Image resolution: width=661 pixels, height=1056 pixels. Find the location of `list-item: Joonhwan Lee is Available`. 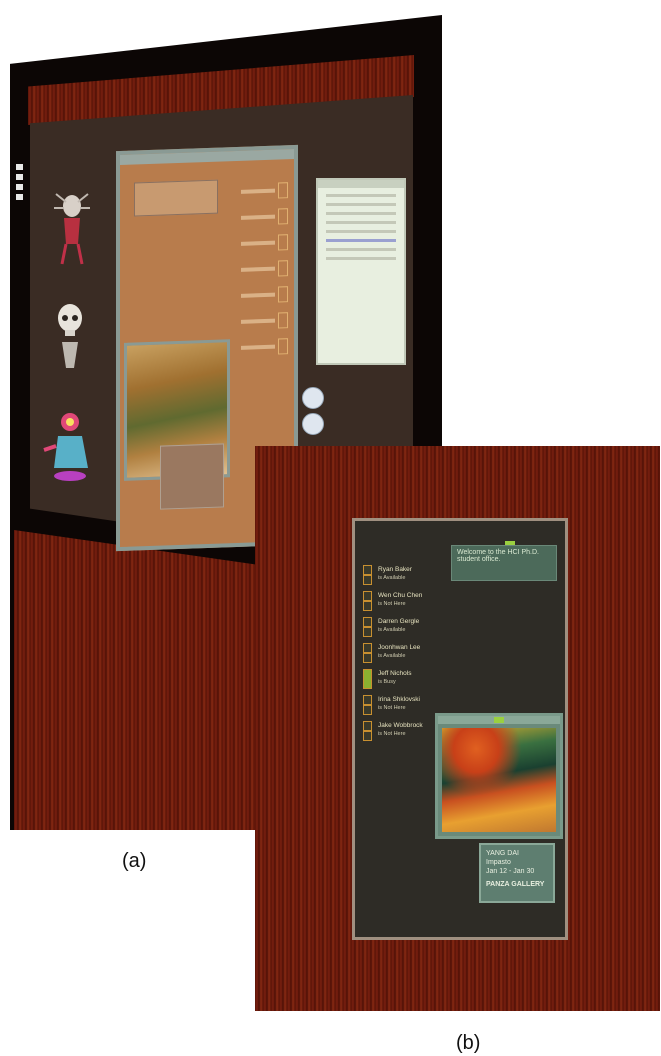

list-item: Joonhwan Lee is Available is located at coordinates (411, 654).